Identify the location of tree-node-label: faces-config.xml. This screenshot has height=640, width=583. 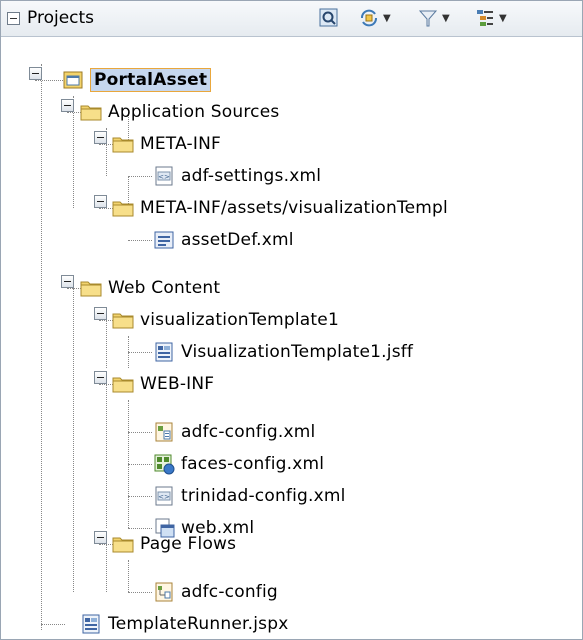
(253, 464).